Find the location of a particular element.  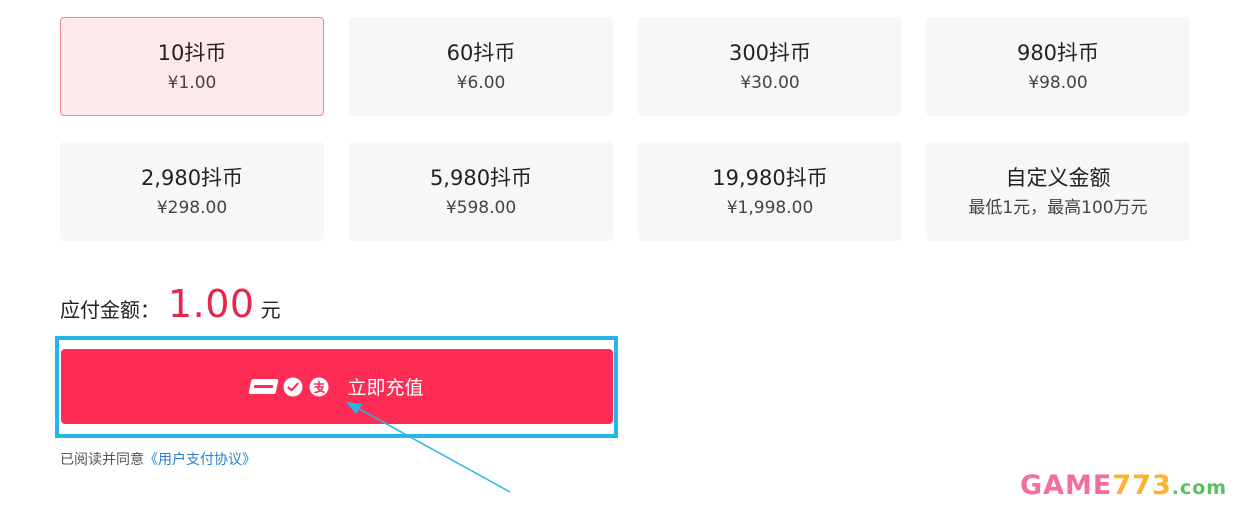

unionpay-icon is located at coordinates (264, 386).